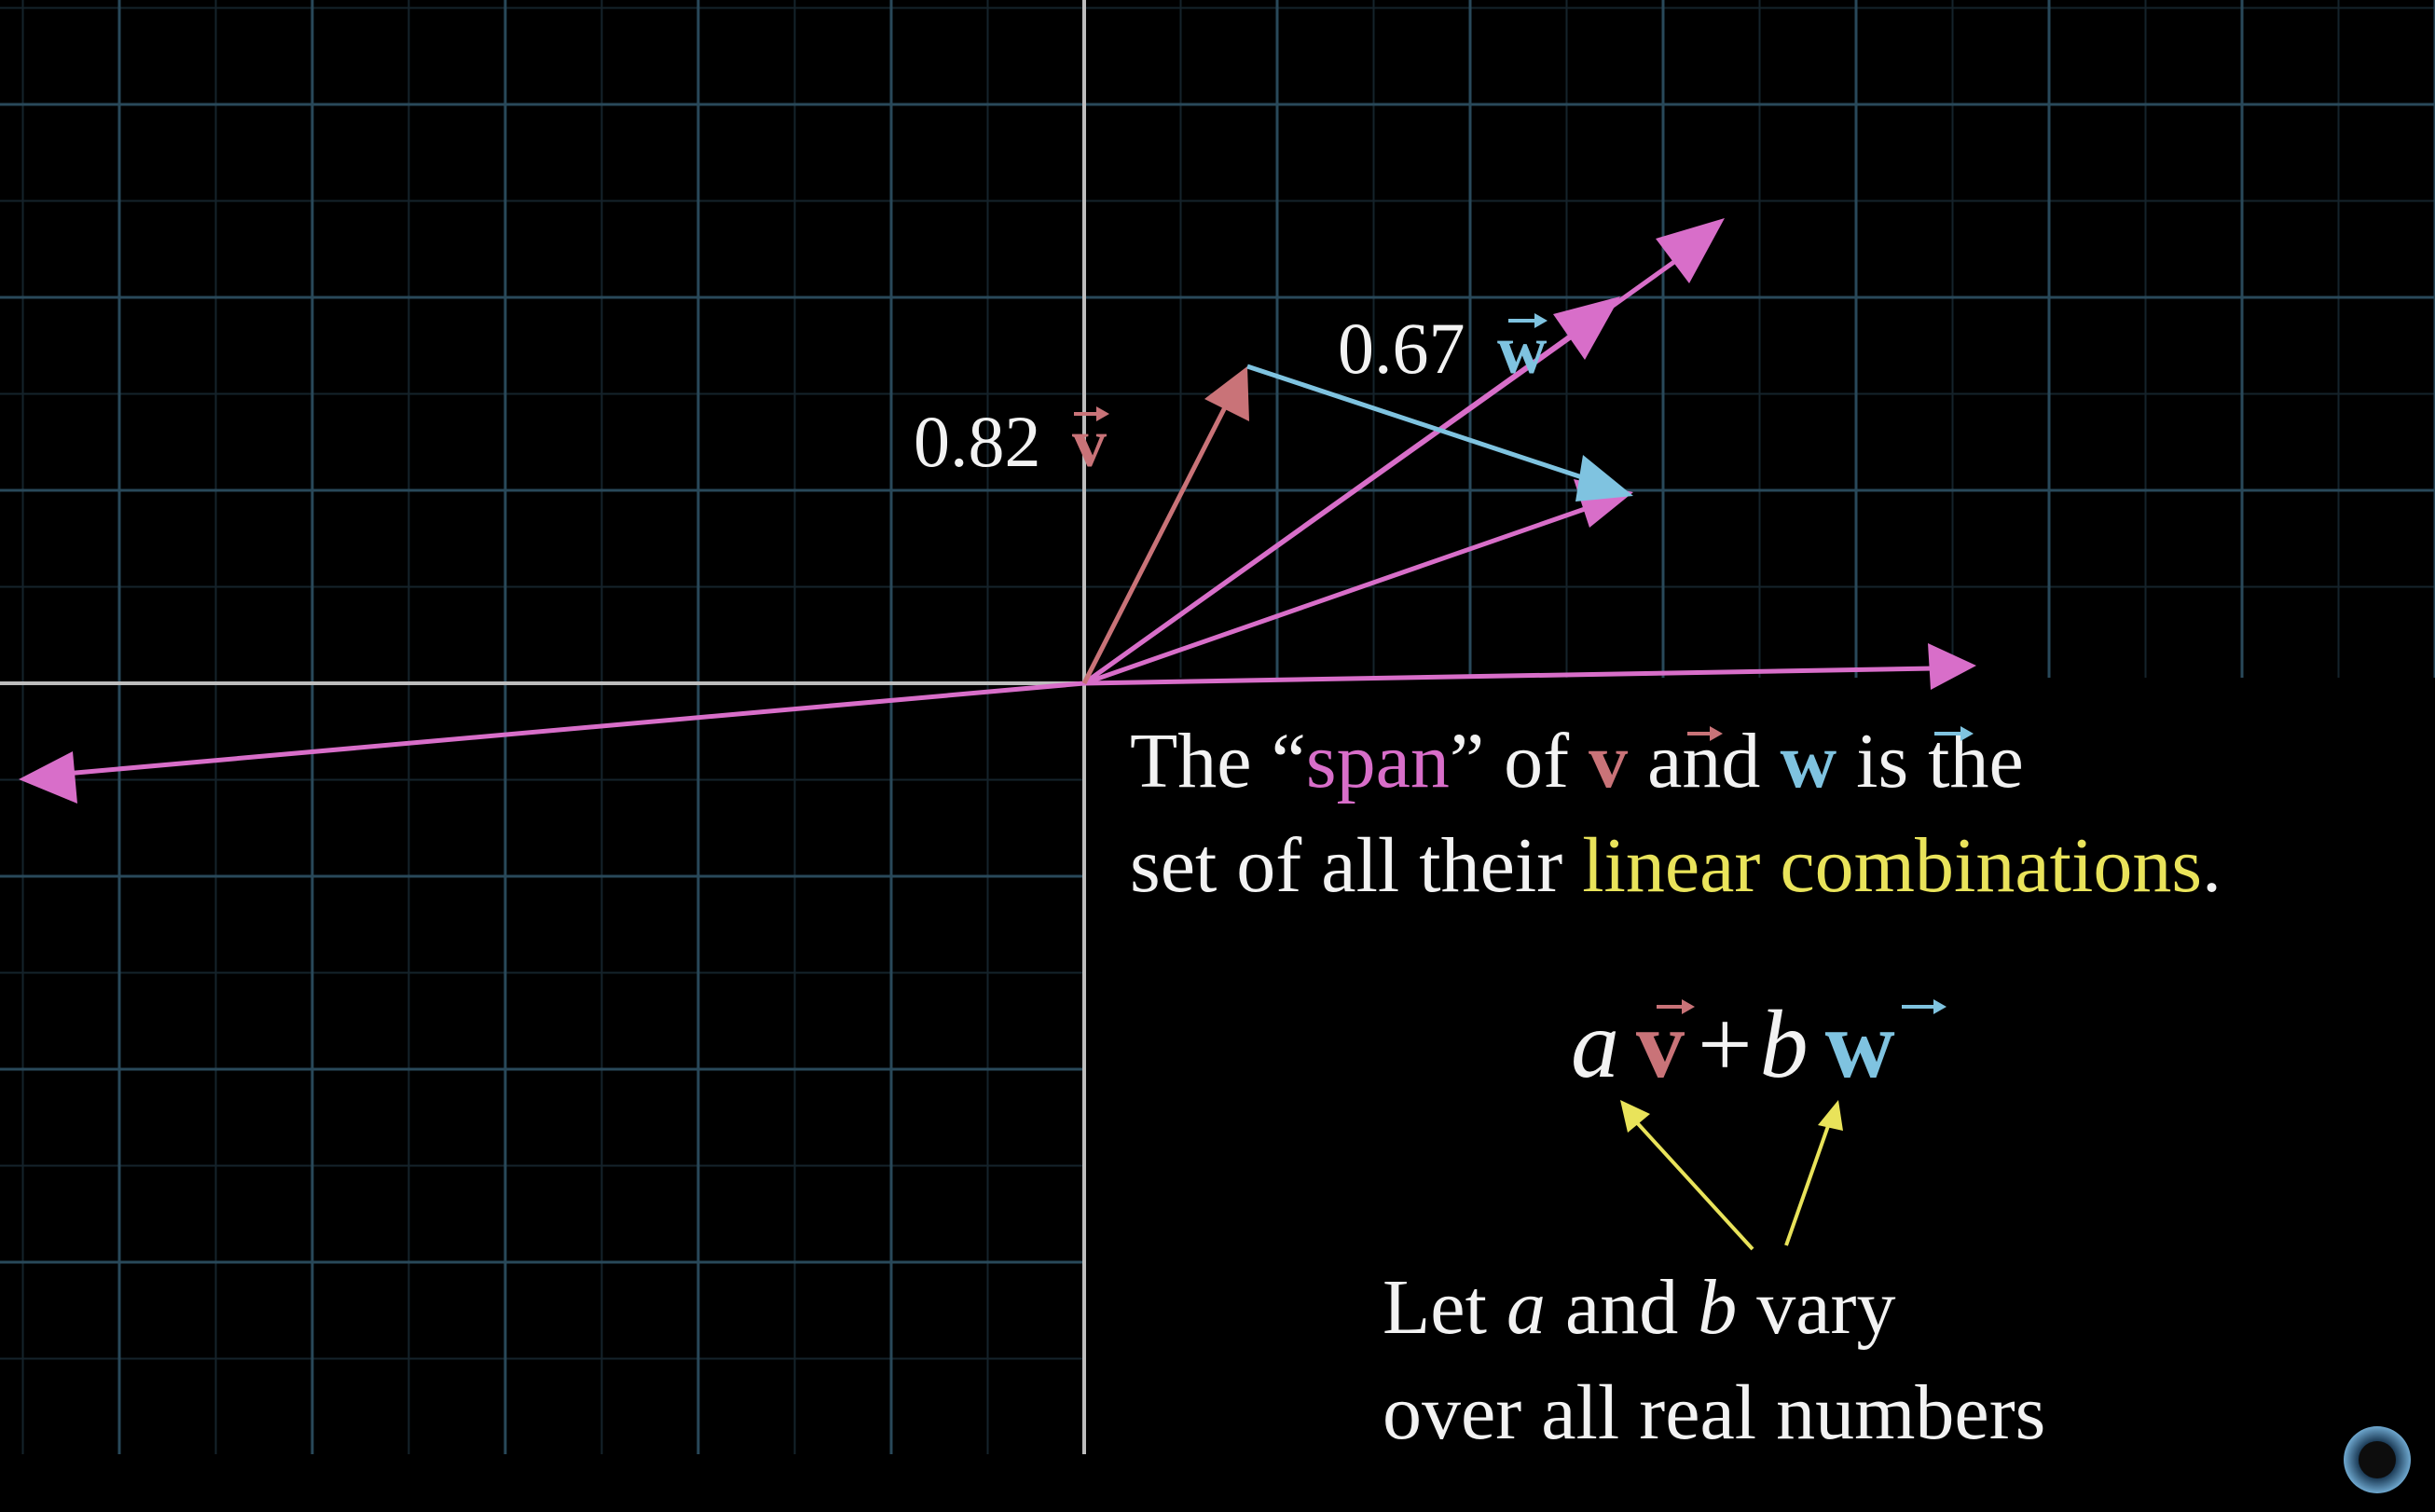 The image size is (2435, 1512). What do you see at coordinates (1639, 1307) in the screenshot?
I see `note-line-1: Let a and b vary` at bounding box center [1639, 1307].